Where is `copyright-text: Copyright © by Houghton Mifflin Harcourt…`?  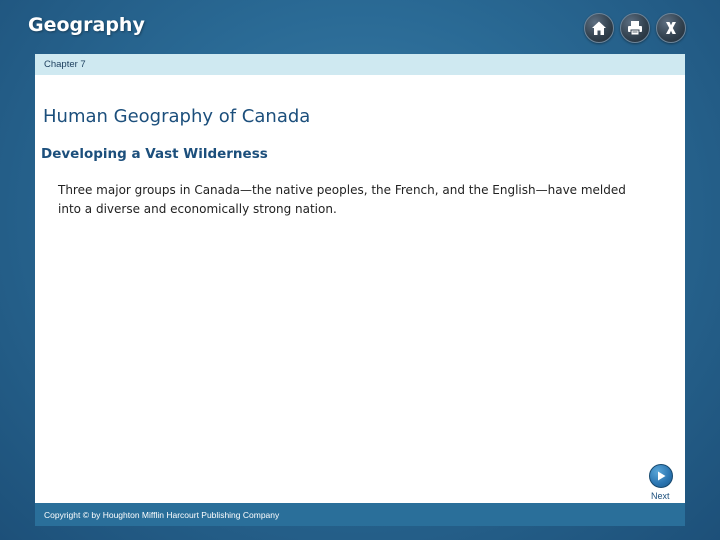
copyright-text: Copyright © by Houghton Mifflin Harcourt… is located at coordinates (162, 515).